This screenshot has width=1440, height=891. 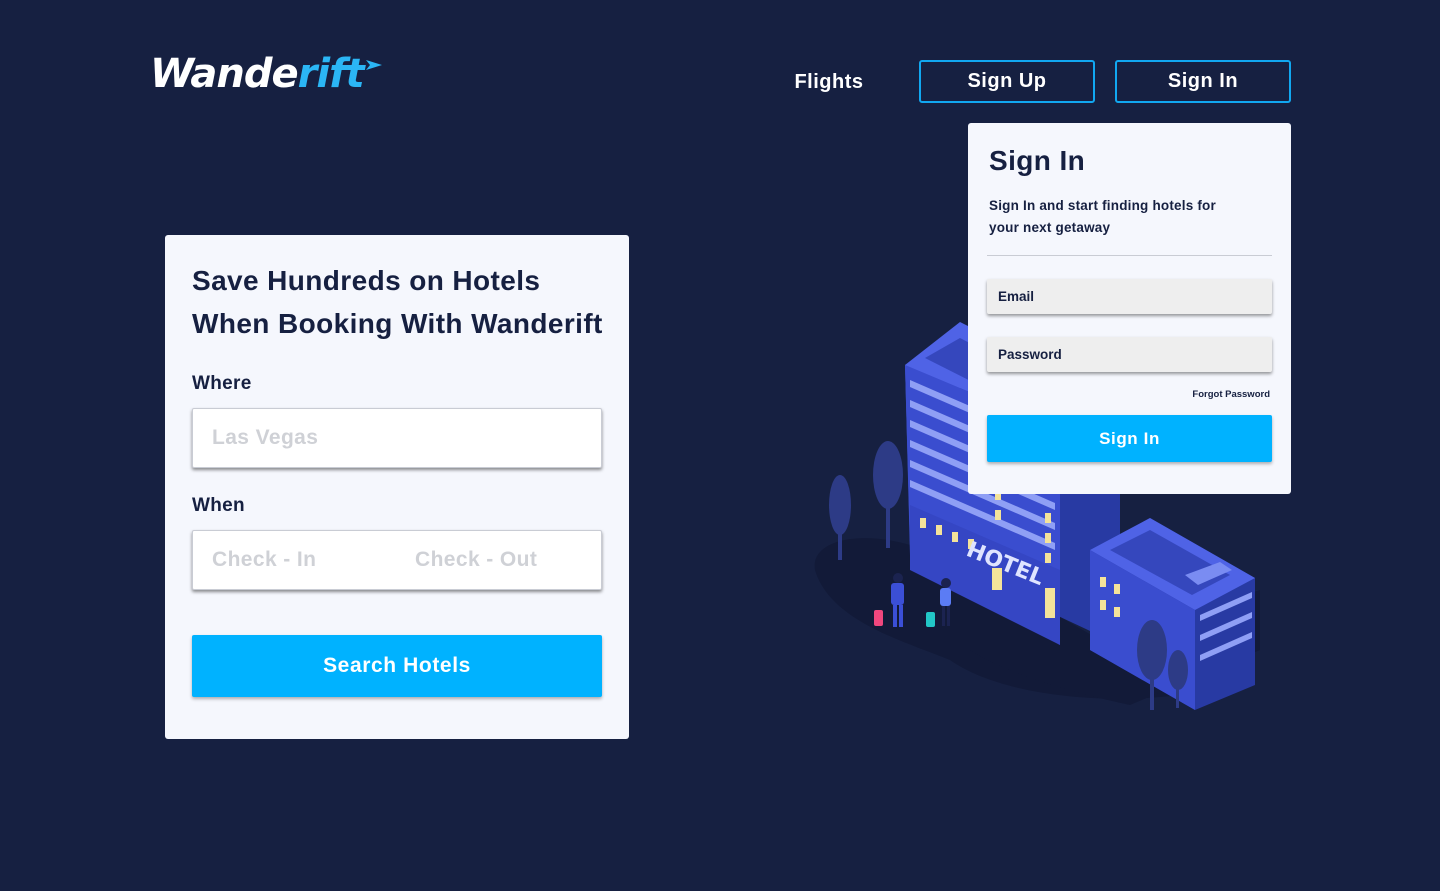 What do you see at coordinates (1129, 255) in the screenshot?
I see `sign-in-divider` at bounding box center [1129, 255].